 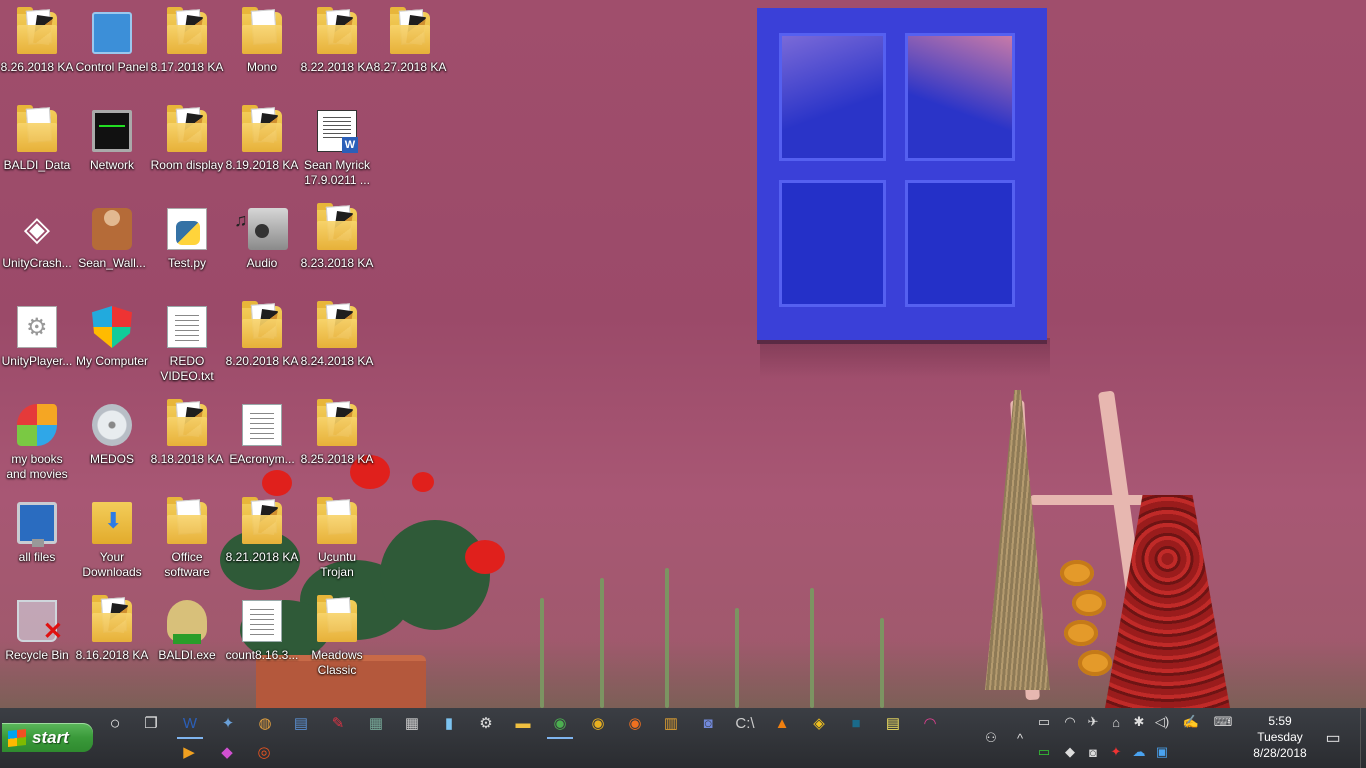 What do you see at coordinates (337, 540) in the screenshot?
I see `desktop-icon-folder: Ucuntu Trojan` at bounding box center [337, 540].